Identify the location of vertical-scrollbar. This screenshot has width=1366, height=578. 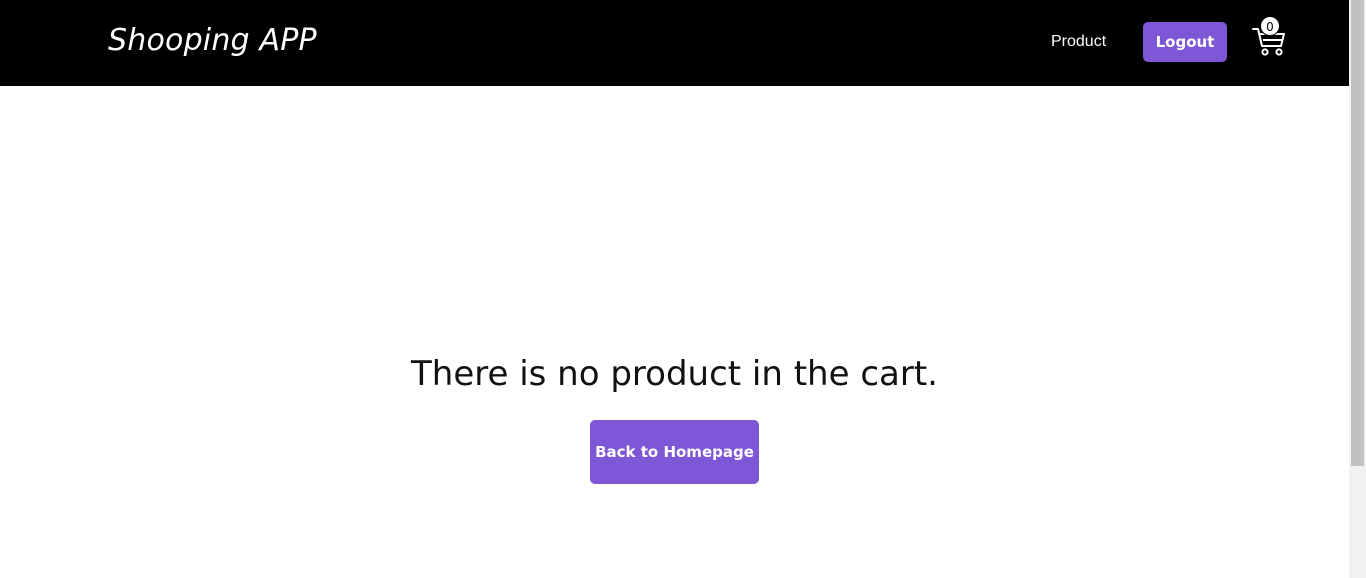
(1357, 289).